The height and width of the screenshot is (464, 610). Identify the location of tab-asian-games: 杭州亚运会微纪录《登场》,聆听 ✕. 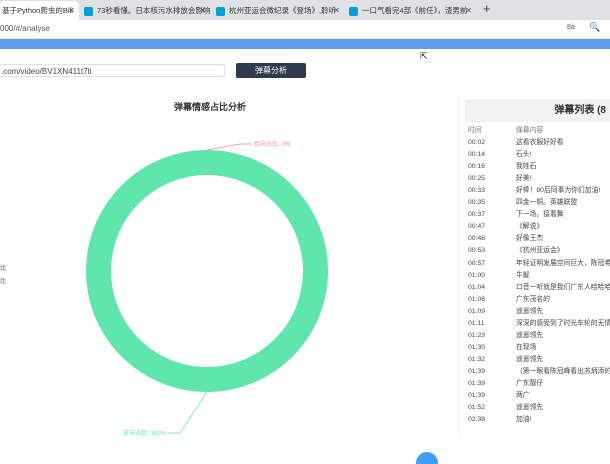
(280, 10).